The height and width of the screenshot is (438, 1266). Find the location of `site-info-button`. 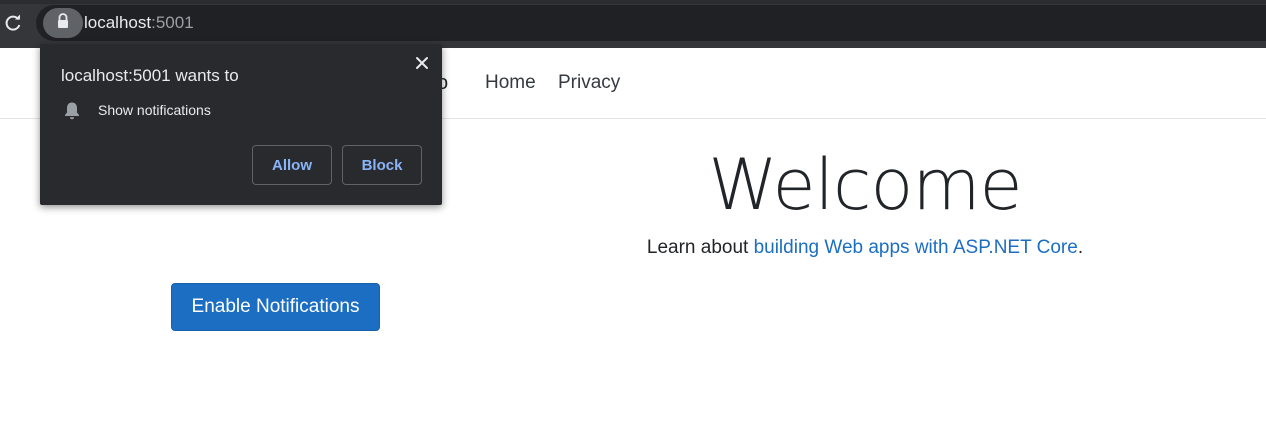

site-info-button is located at coordinates (63, 23).